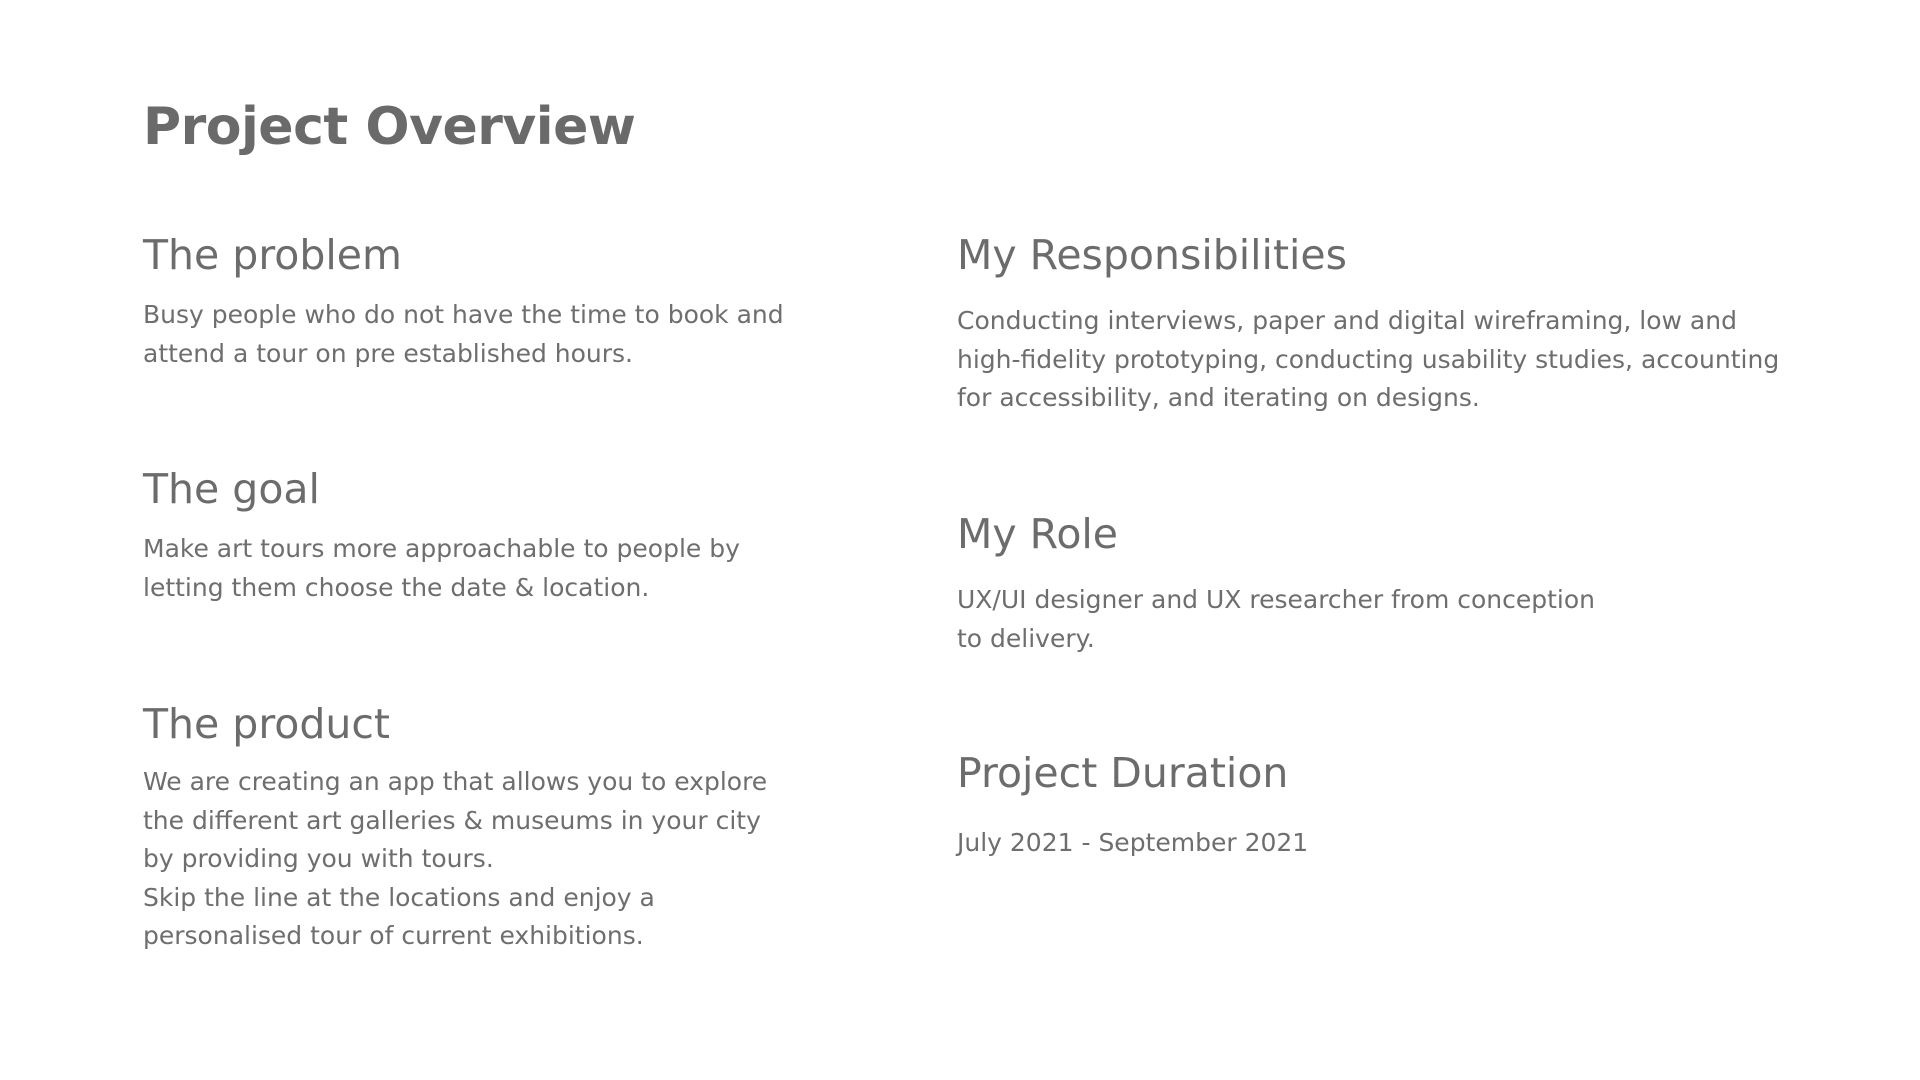 The image size is (1920, 1080). Describe the element at coordinates (272, 255) in the screenshot. I see `problem-heading: The problem` at that location.